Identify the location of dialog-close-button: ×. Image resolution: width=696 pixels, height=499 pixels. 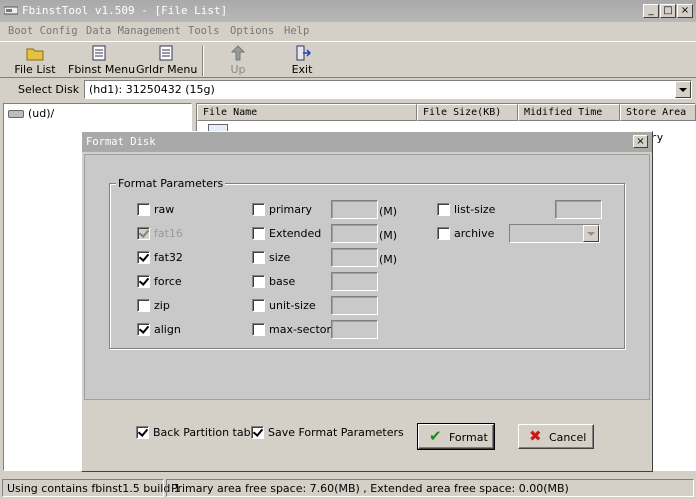
(640, 141).